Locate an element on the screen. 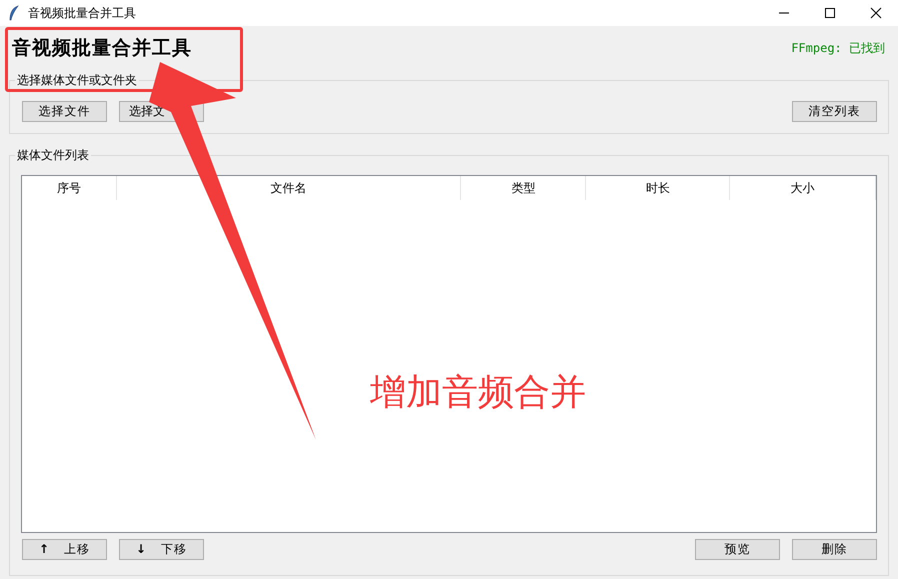 The width and height of the screenshot is (898, 579). close-icon is located at coordinates (876, 13).